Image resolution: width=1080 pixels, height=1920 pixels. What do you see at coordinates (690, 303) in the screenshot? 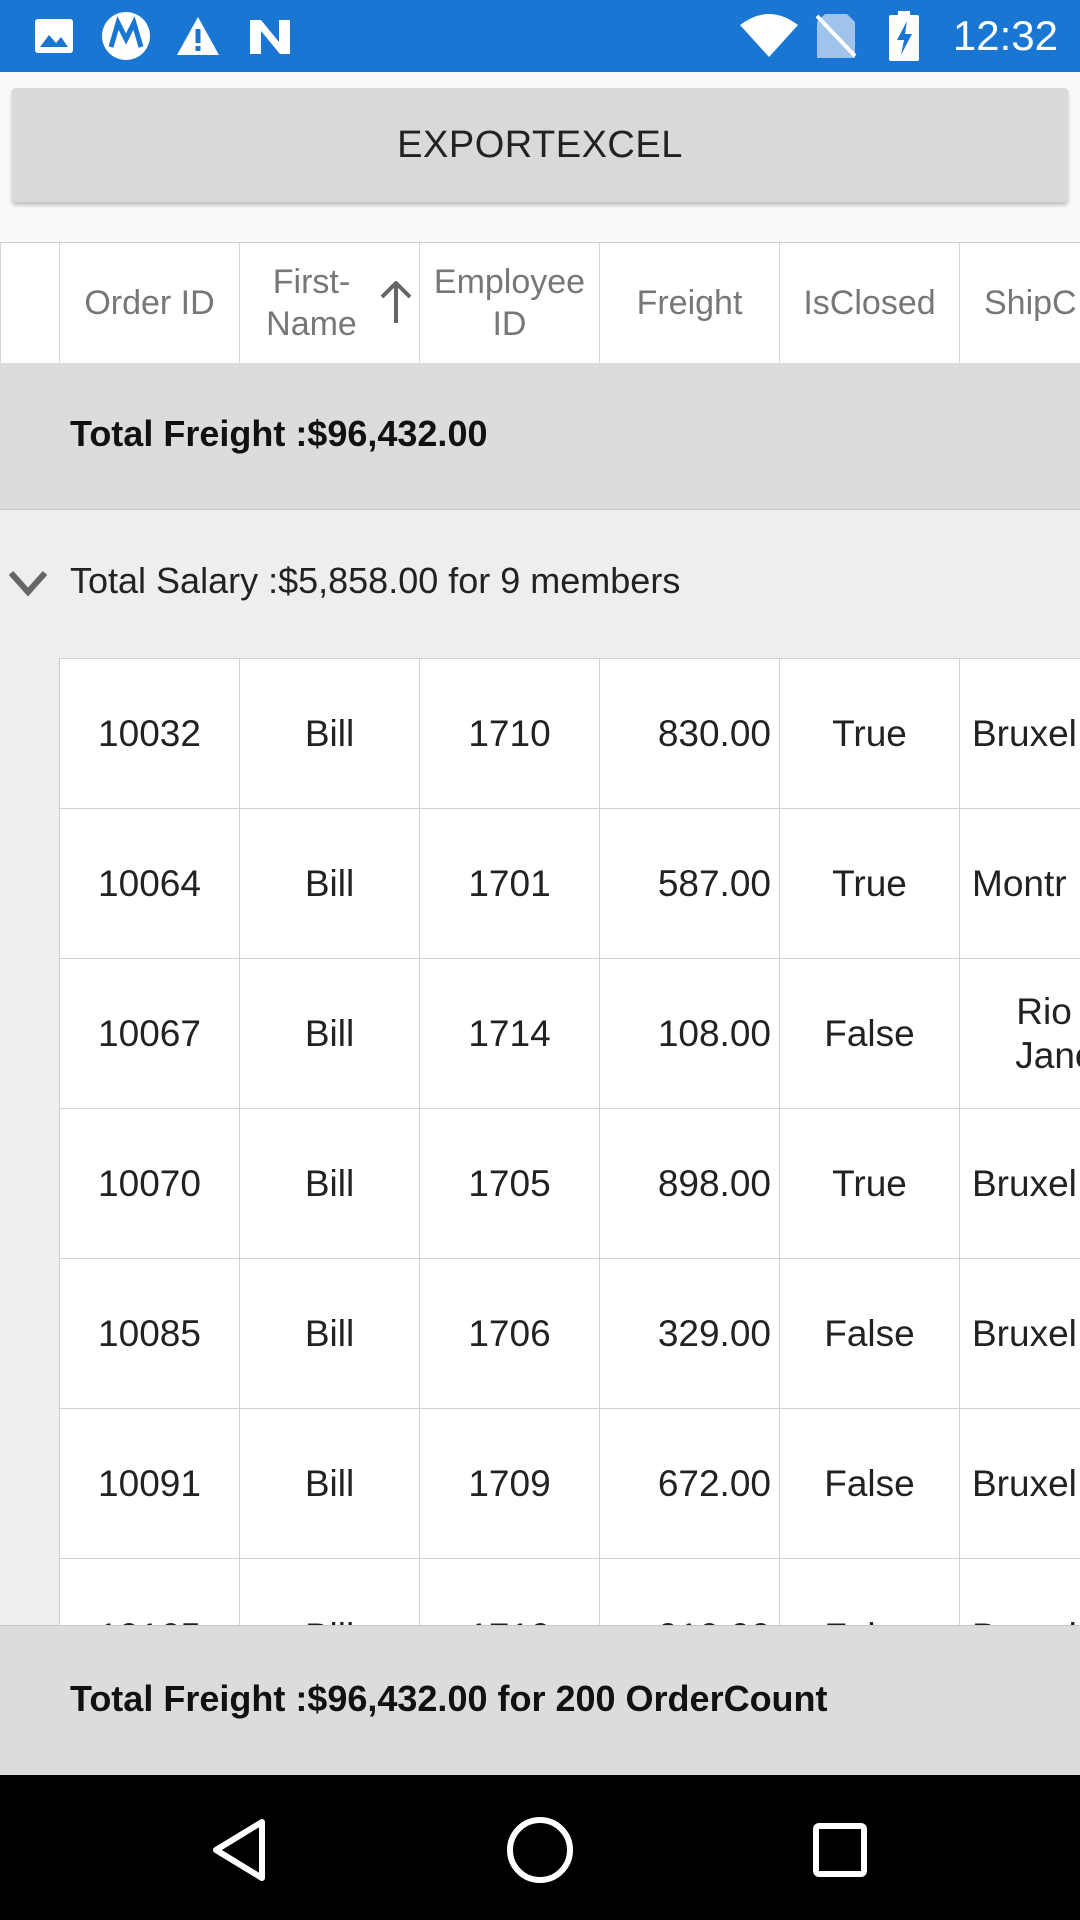
I see `header-freight: Freight` at bounding box center [690, 303].